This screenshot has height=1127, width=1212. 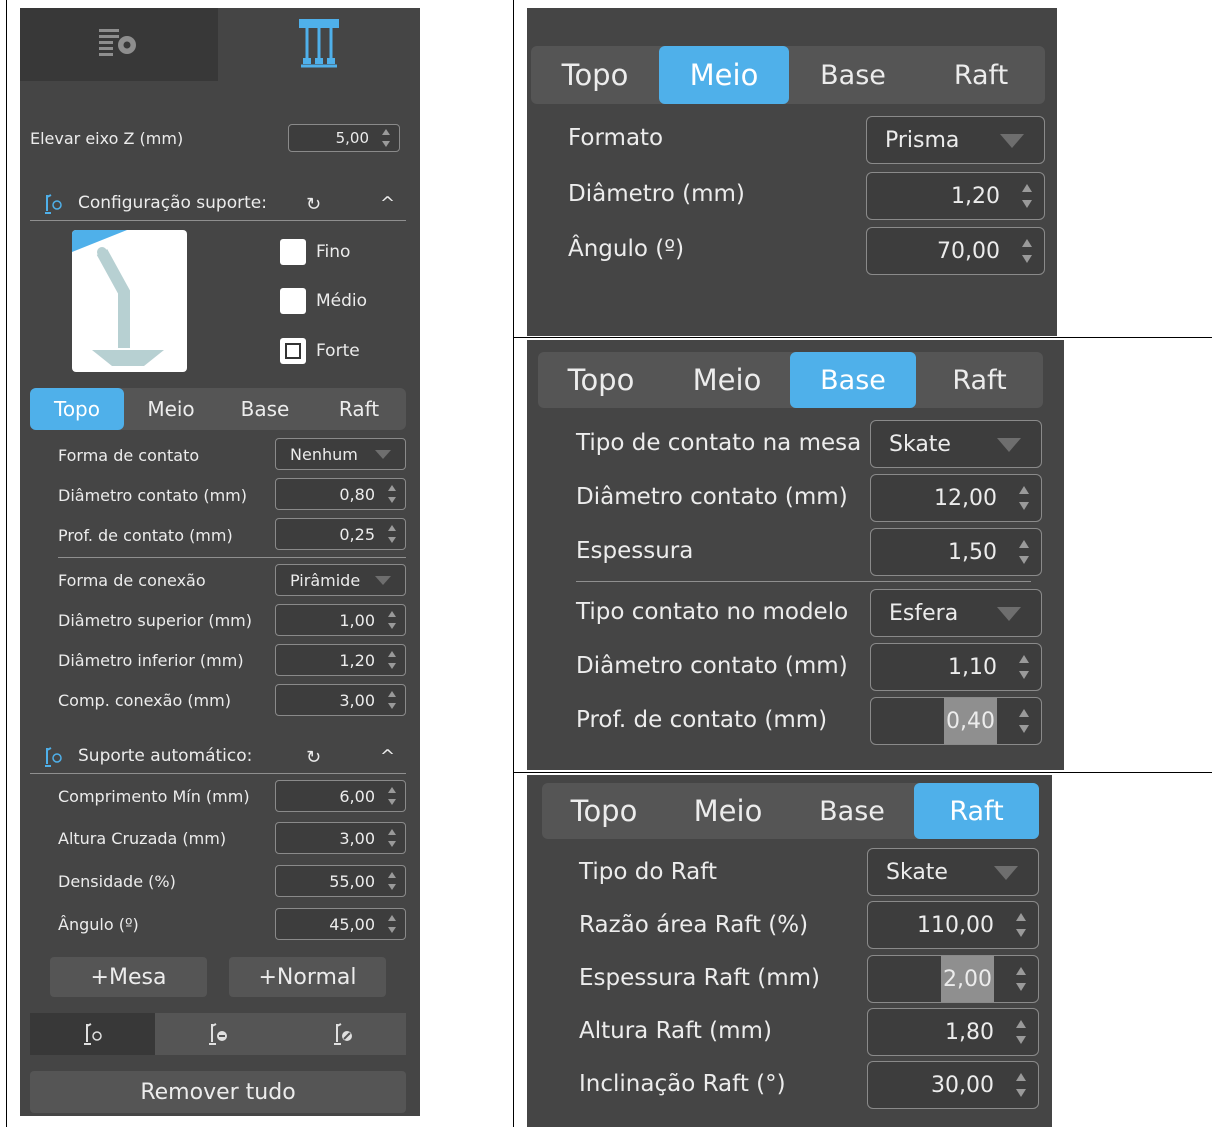 What do you see at coordinates (953, 1032) in the screenshot?
I see `raft-height-spinbox: 1,80` at bounding box center [953, 1032].